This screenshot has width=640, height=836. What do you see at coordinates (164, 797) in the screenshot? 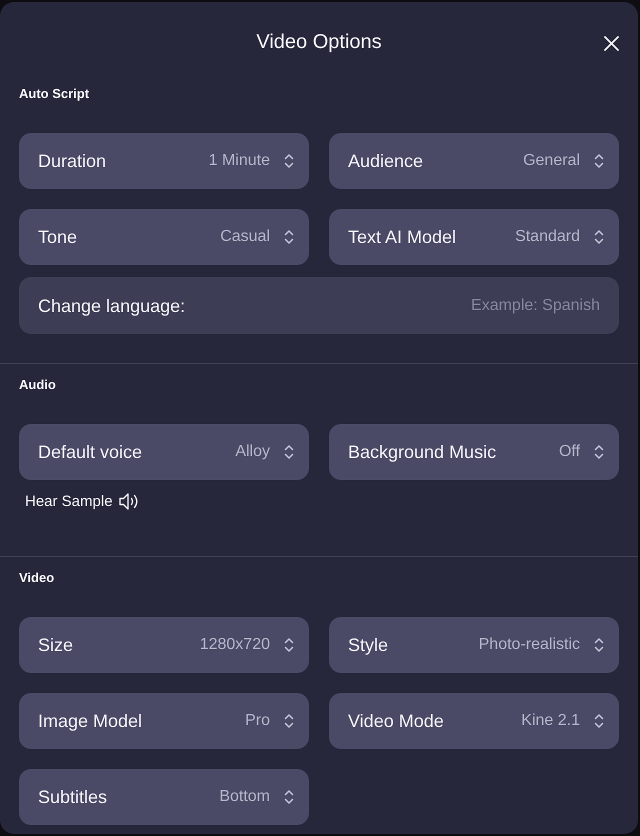
I see `dropdown: Subtitles Bottom` at bounding box center [164, 797].